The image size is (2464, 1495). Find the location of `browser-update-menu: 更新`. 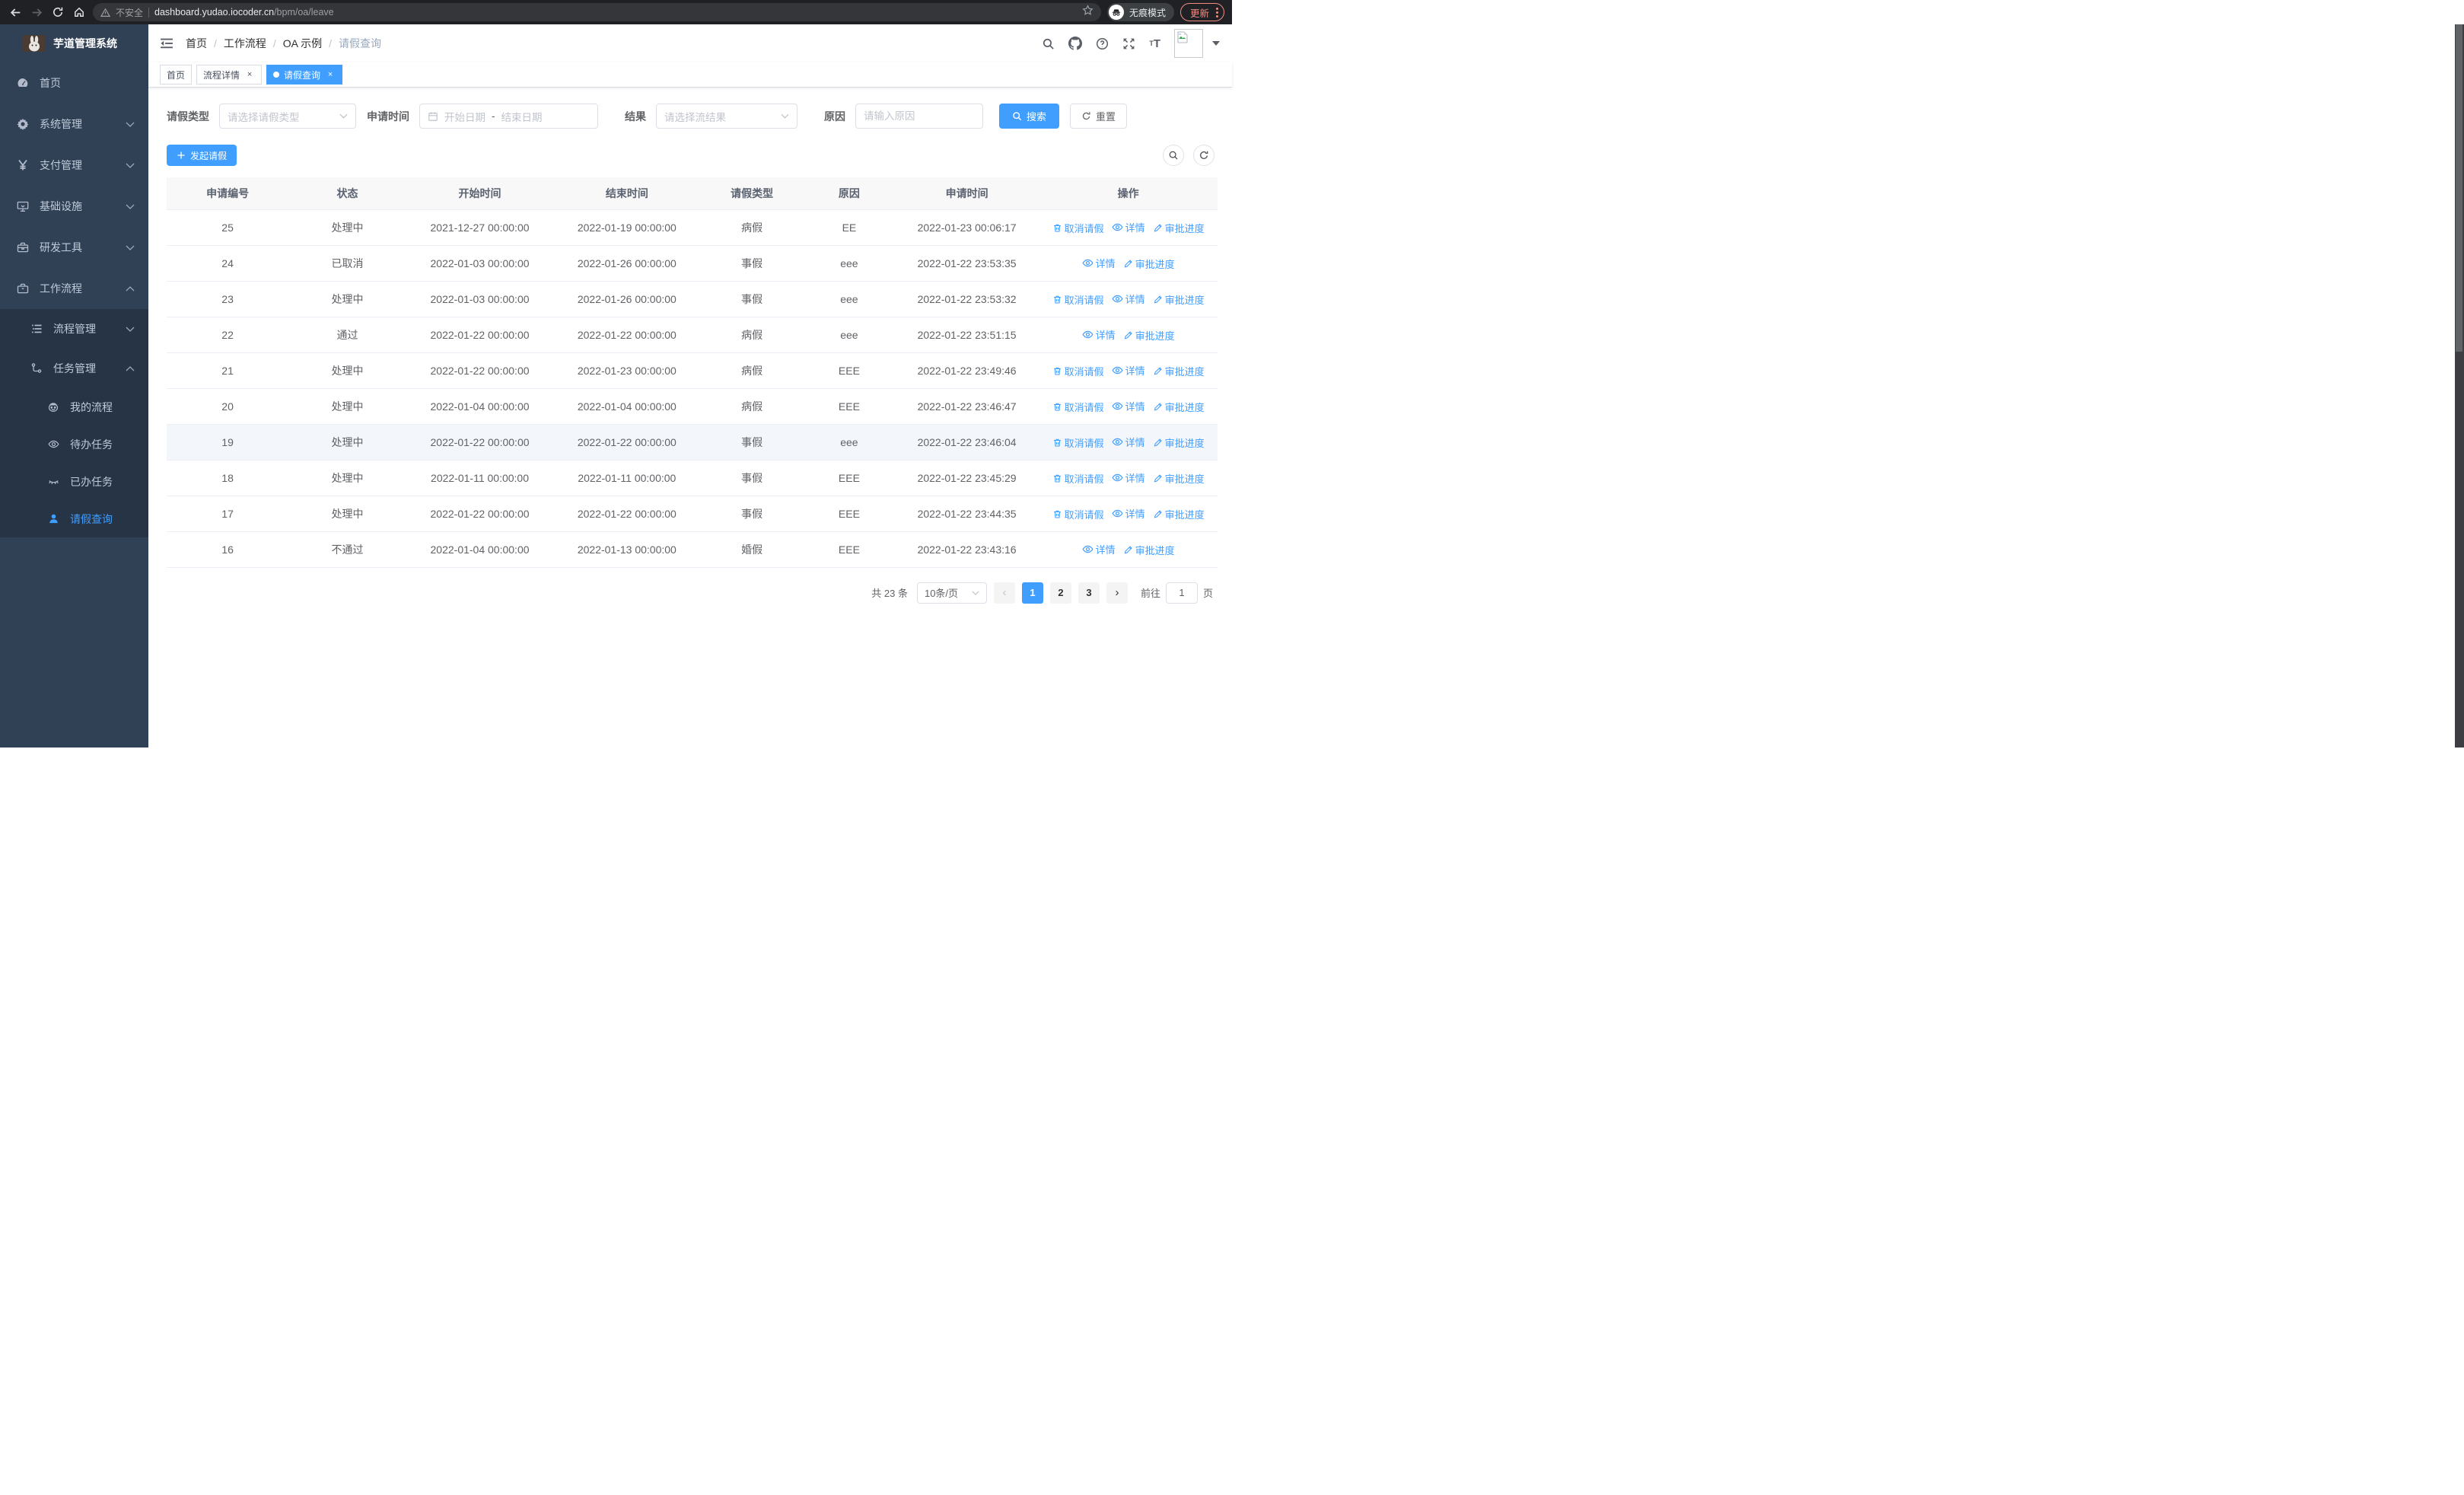

browser-update-menu: 更新 is located at coordinates (1201, 12).